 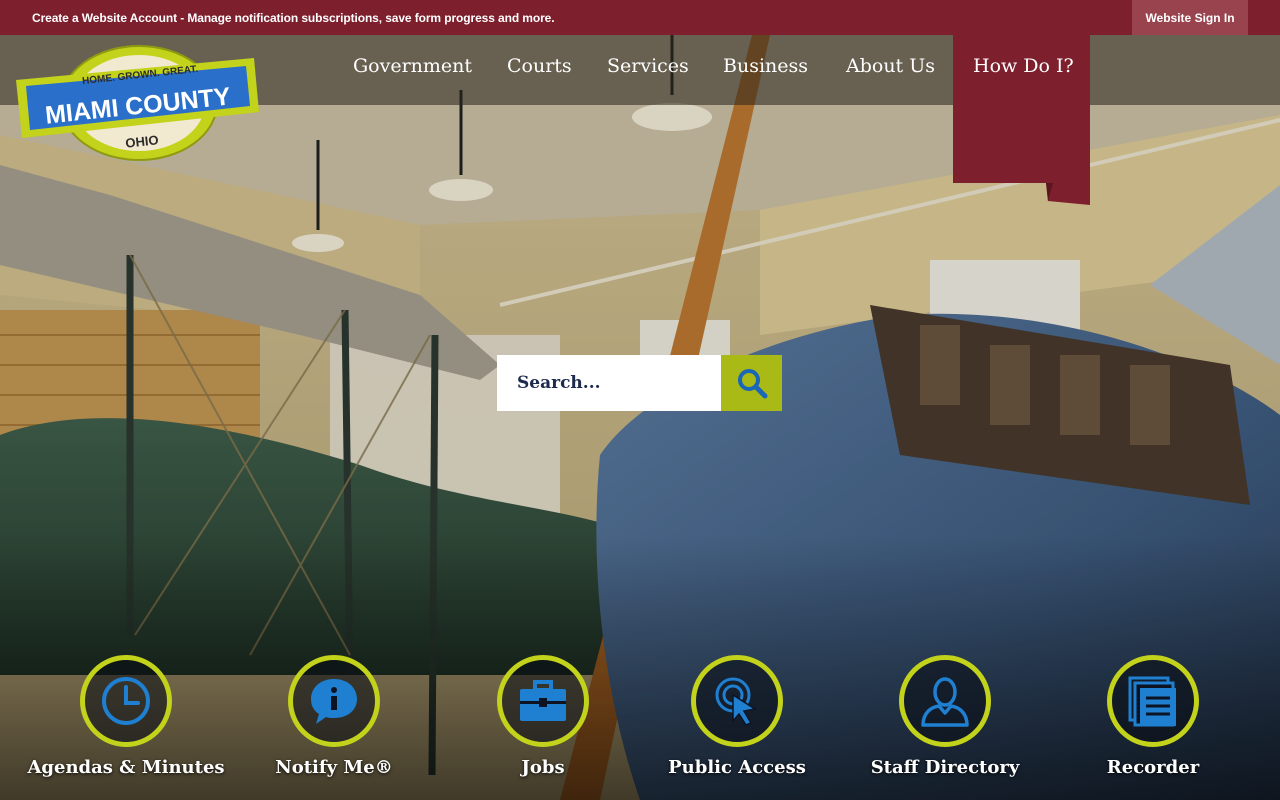 What do you see at coordinates (945, 767) in the screenshot?
I see `quick-link-label: Staff Directory` at bounding box center [945, 767].